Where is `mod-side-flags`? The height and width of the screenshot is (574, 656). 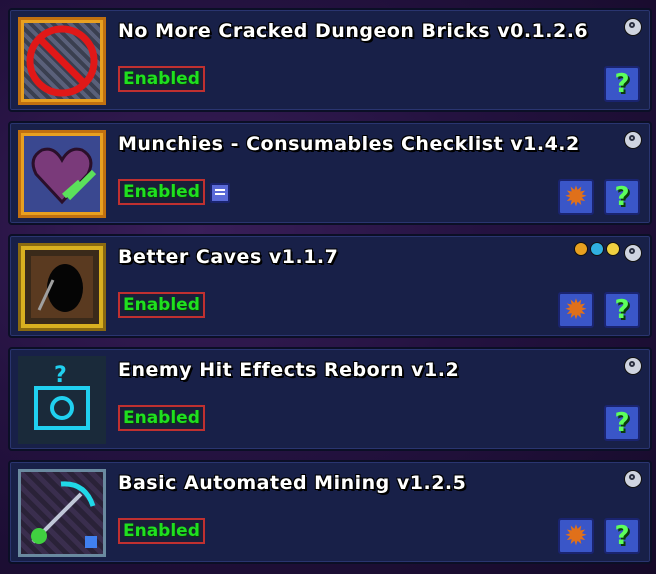
mod-side-flags is located at coordinates (597, 249).